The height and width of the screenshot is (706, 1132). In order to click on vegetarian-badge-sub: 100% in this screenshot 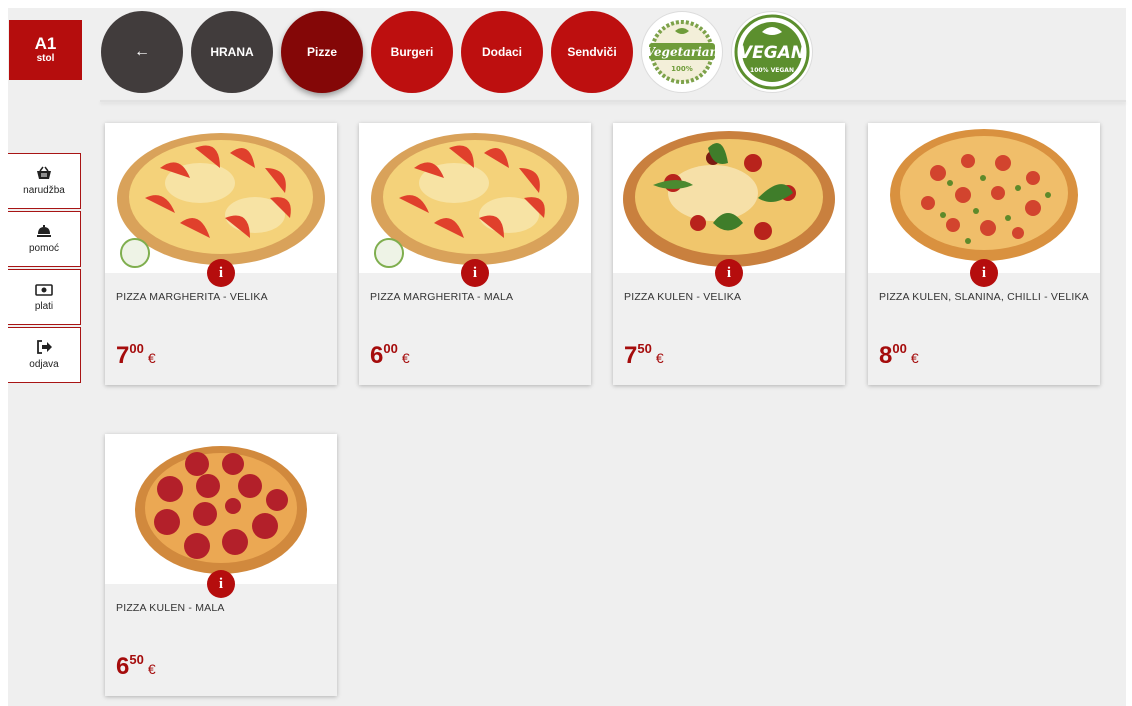, I will do `click(682, 69)`.